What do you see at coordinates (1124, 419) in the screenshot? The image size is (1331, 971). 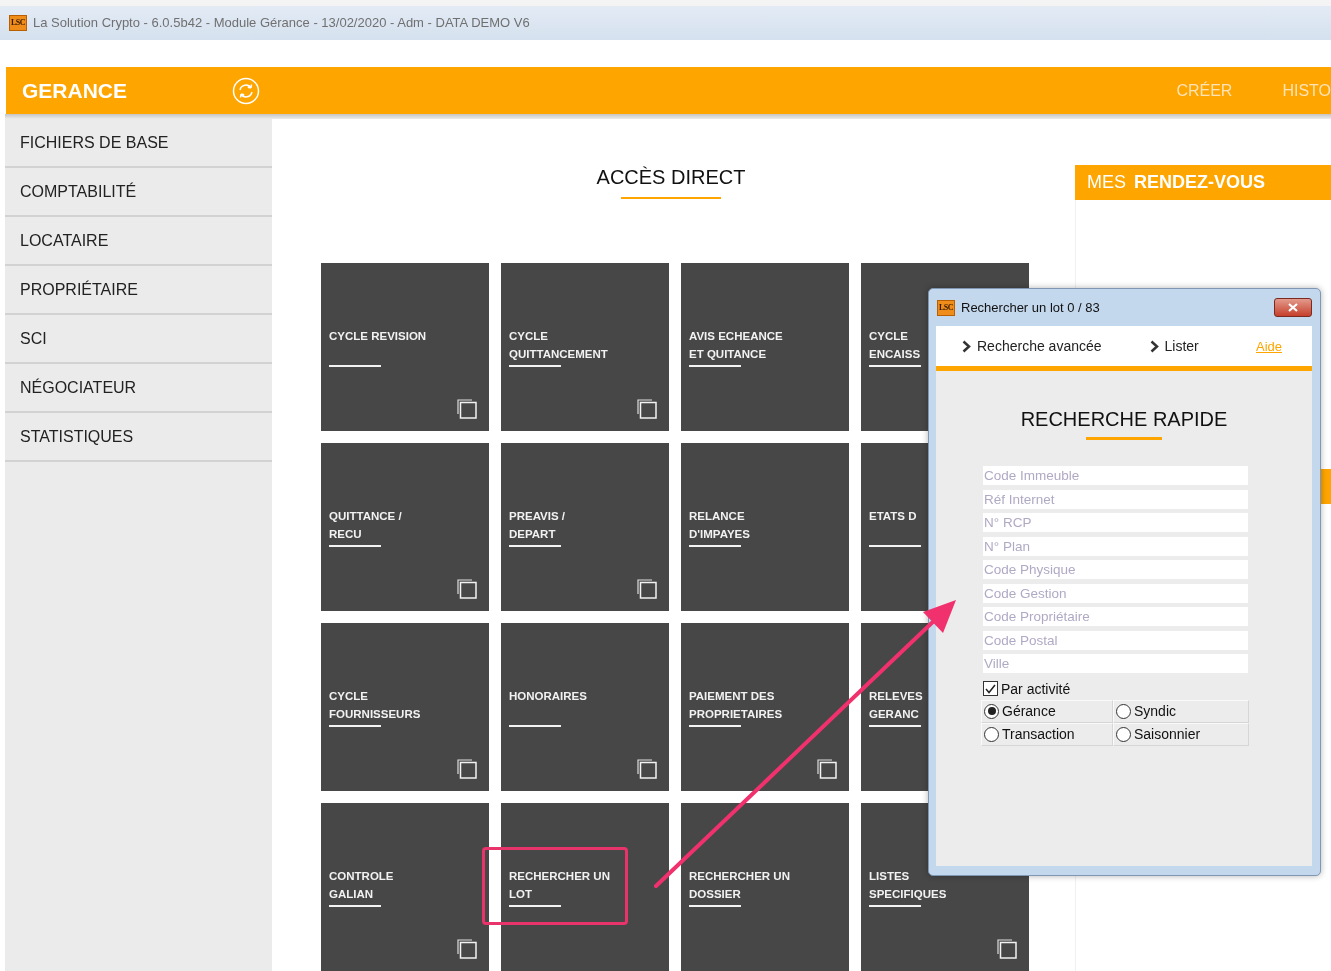 I see `dialog-heading: RECHERCHE RAPIDE` at bounding box center [1124, 419].